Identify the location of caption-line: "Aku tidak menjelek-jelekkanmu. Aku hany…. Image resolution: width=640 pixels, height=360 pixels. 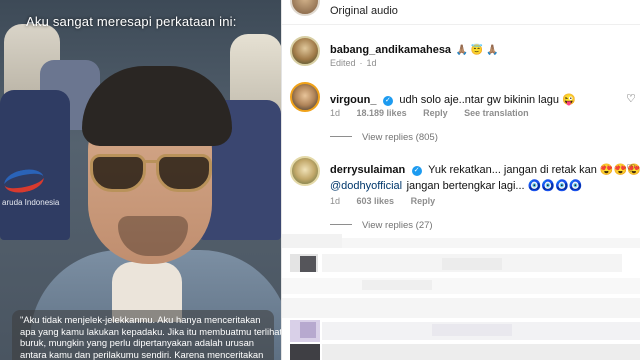
(140, 319).